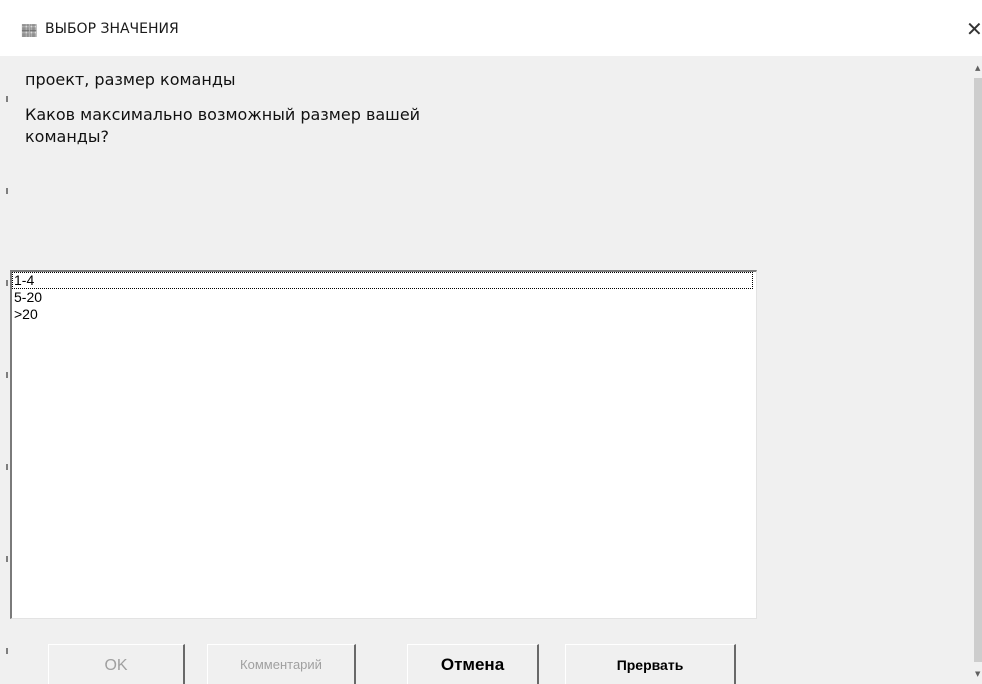 This screenshot has width=982, height=684. What do you see at coordinates (978, 370) in the screenshot?
I see `scroll-thumb` at bounding box center [978, 370].